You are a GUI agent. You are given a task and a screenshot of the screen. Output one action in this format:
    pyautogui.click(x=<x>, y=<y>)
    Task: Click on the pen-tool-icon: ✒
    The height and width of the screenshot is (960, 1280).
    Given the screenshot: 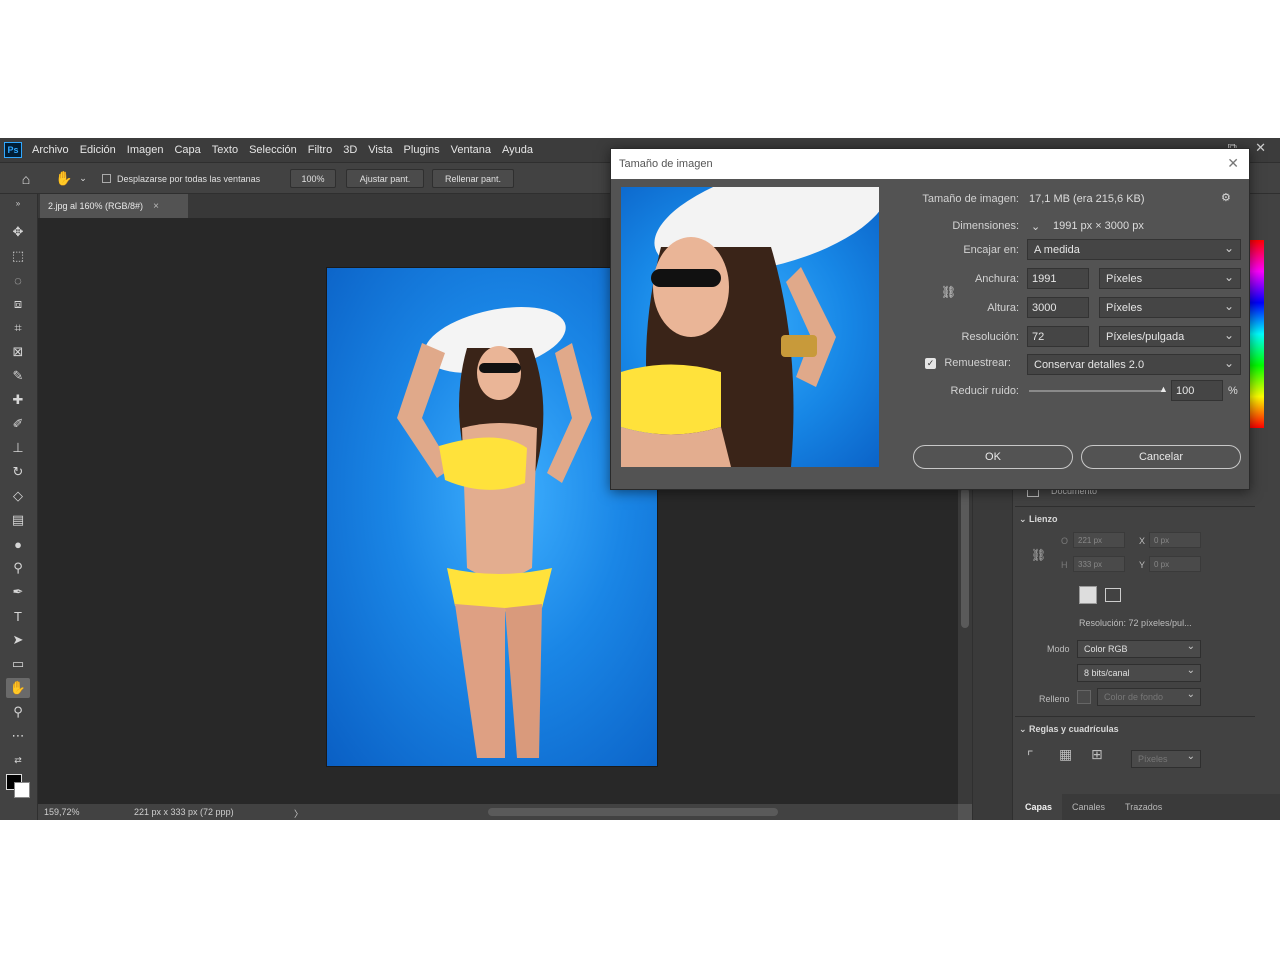 What is the action you would take?
    pyautogui.click(x=18, y=592)
    